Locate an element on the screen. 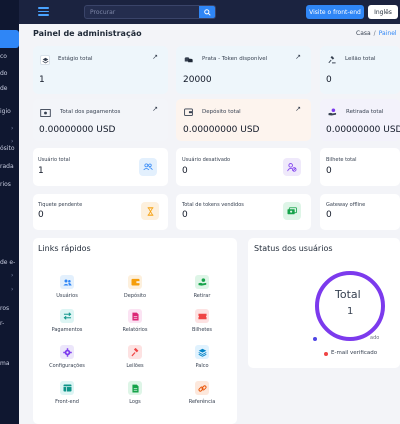  sidebar-item-label: ros is located at coordinates (4, 308).